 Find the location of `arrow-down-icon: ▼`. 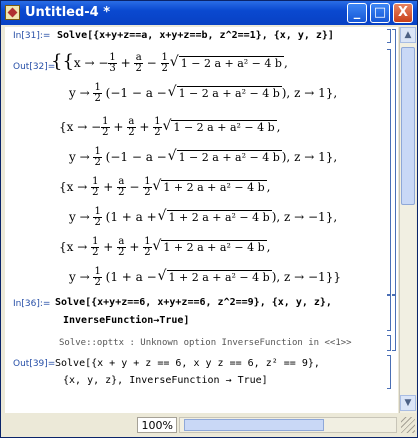

arrow-down-icon: ▼ is located at coordinates (408, 403).